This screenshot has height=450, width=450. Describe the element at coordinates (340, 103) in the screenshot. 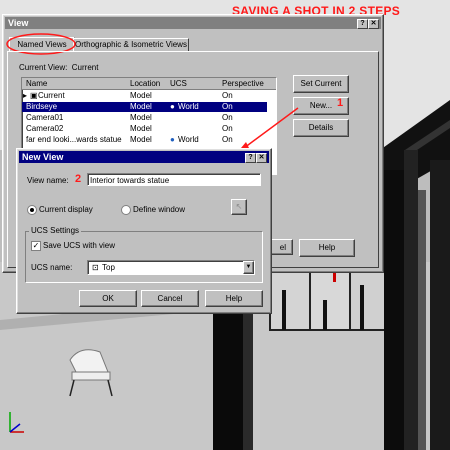

I see `step-1-marker: 1` at that location.